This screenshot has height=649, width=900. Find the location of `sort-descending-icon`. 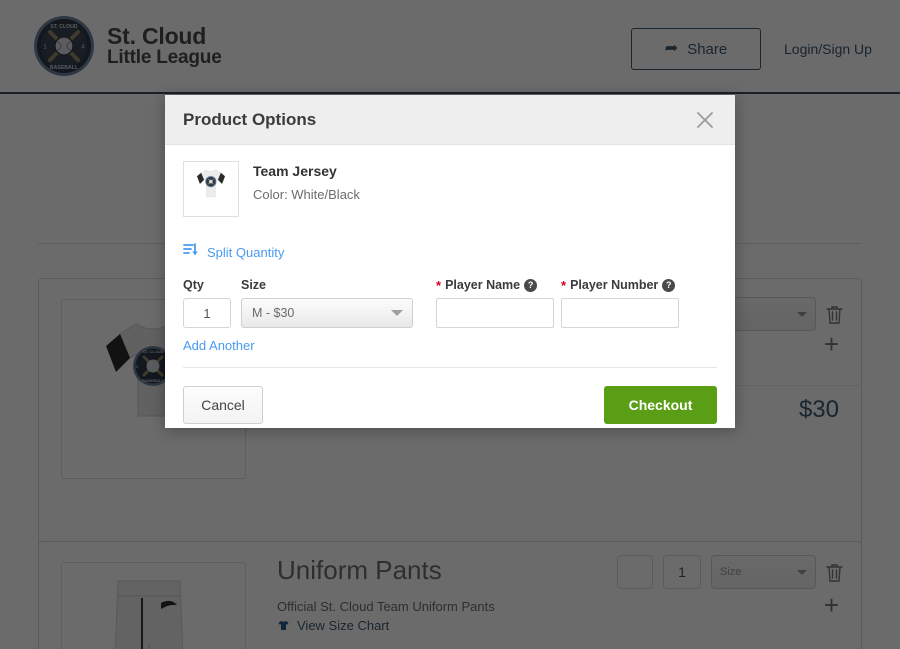

sort-descending-icon is located at coordinates (190, 252).